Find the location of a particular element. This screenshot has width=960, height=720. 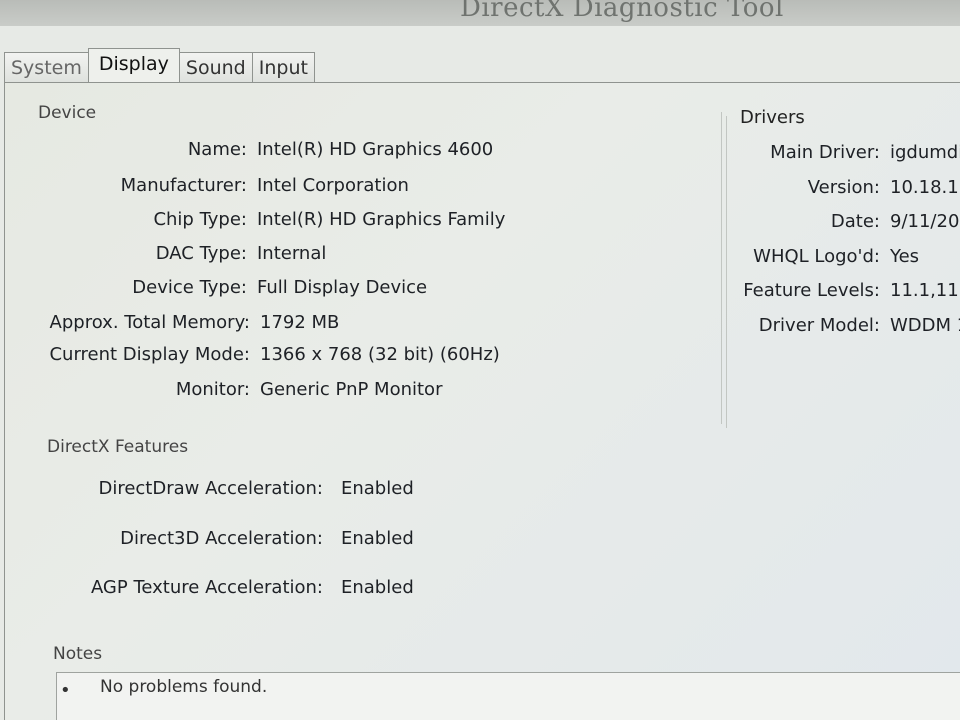

directx-features-title: DirectX Features is located at coordinates (118, 447).